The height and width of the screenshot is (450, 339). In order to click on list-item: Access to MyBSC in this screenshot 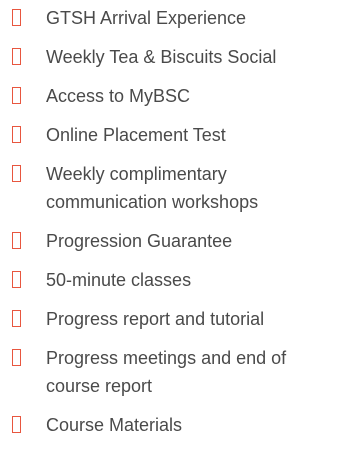, I will do `click(169, 96)`.